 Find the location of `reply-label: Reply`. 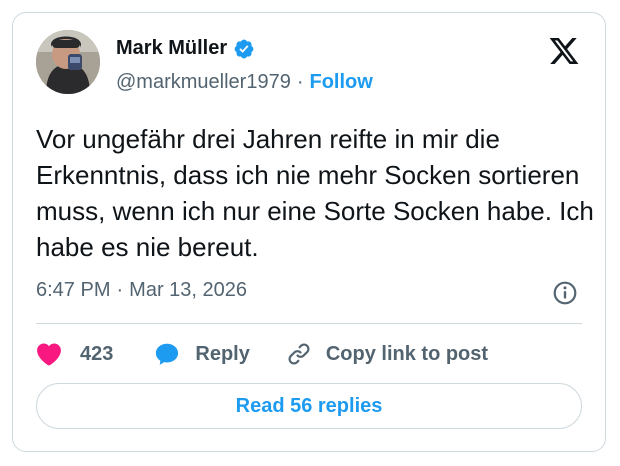

reply-label: Reply is located at coordinates (222, 353).